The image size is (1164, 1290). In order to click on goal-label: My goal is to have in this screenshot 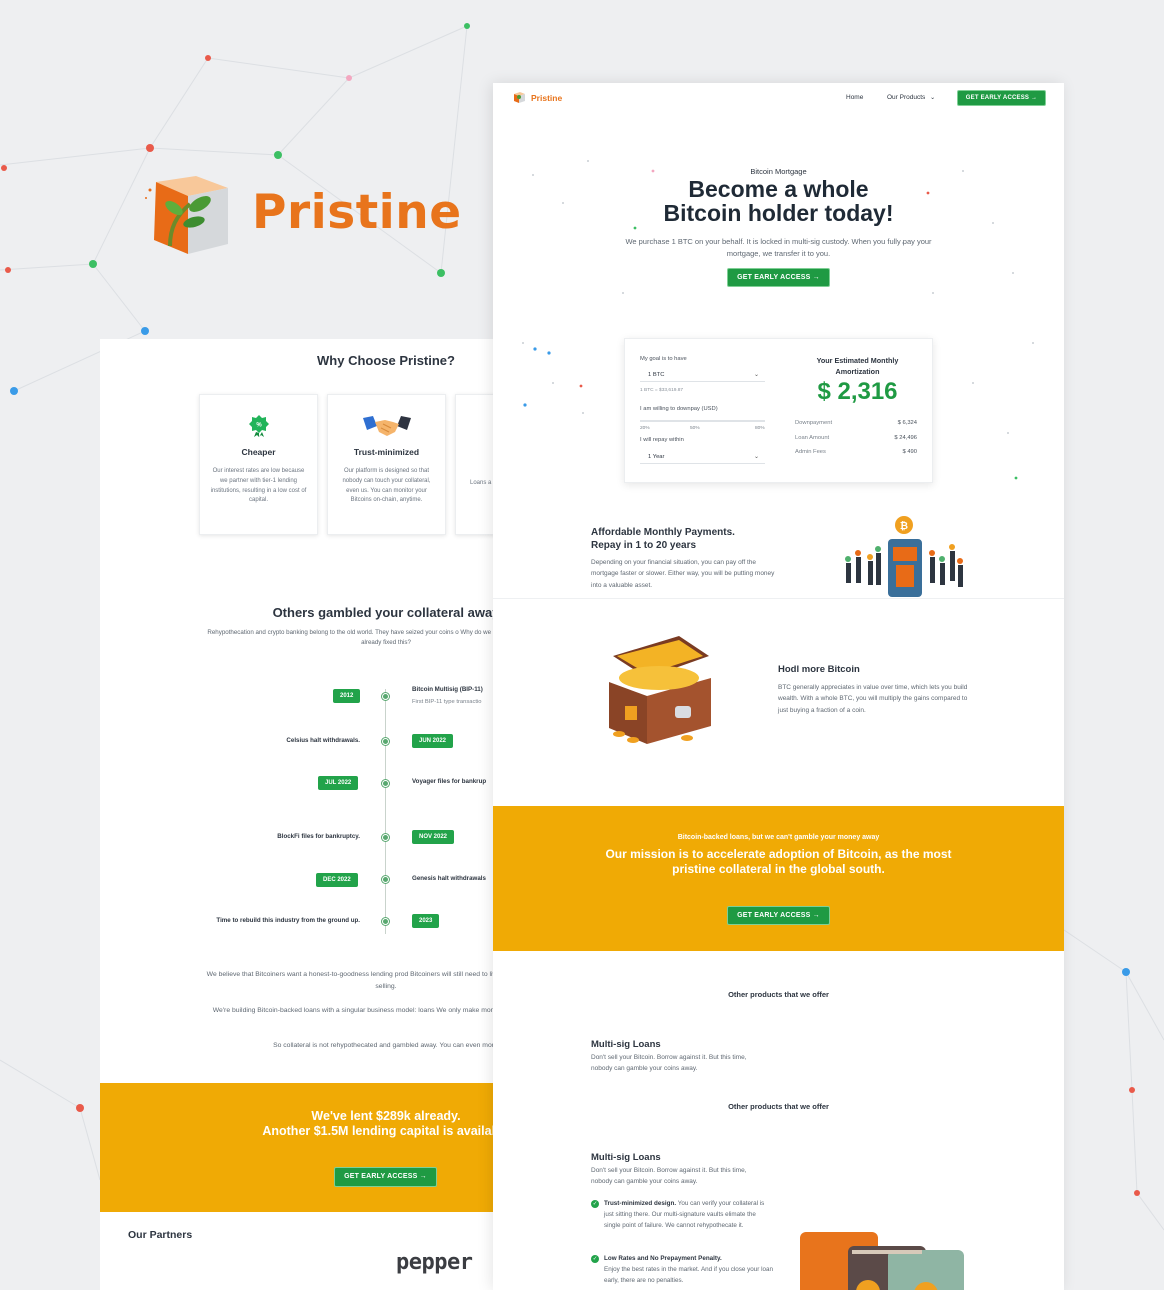, I will do `click(663, 359)`.